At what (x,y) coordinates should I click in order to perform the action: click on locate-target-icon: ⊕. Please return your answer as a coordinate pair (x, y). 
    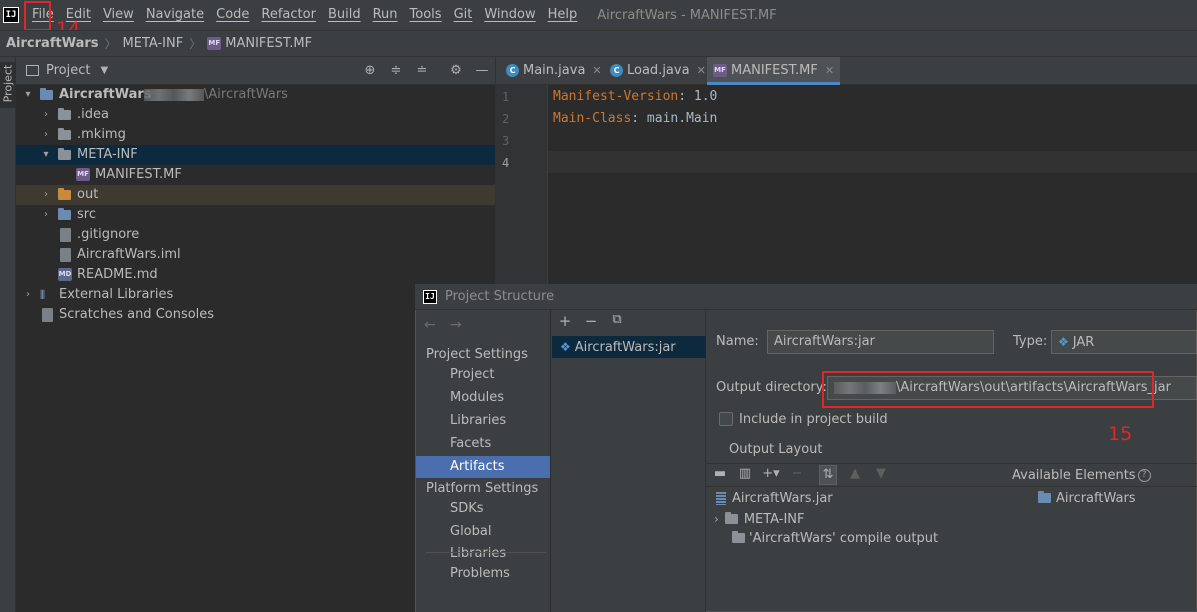
    Looking at the image, I should click on (370, 70).